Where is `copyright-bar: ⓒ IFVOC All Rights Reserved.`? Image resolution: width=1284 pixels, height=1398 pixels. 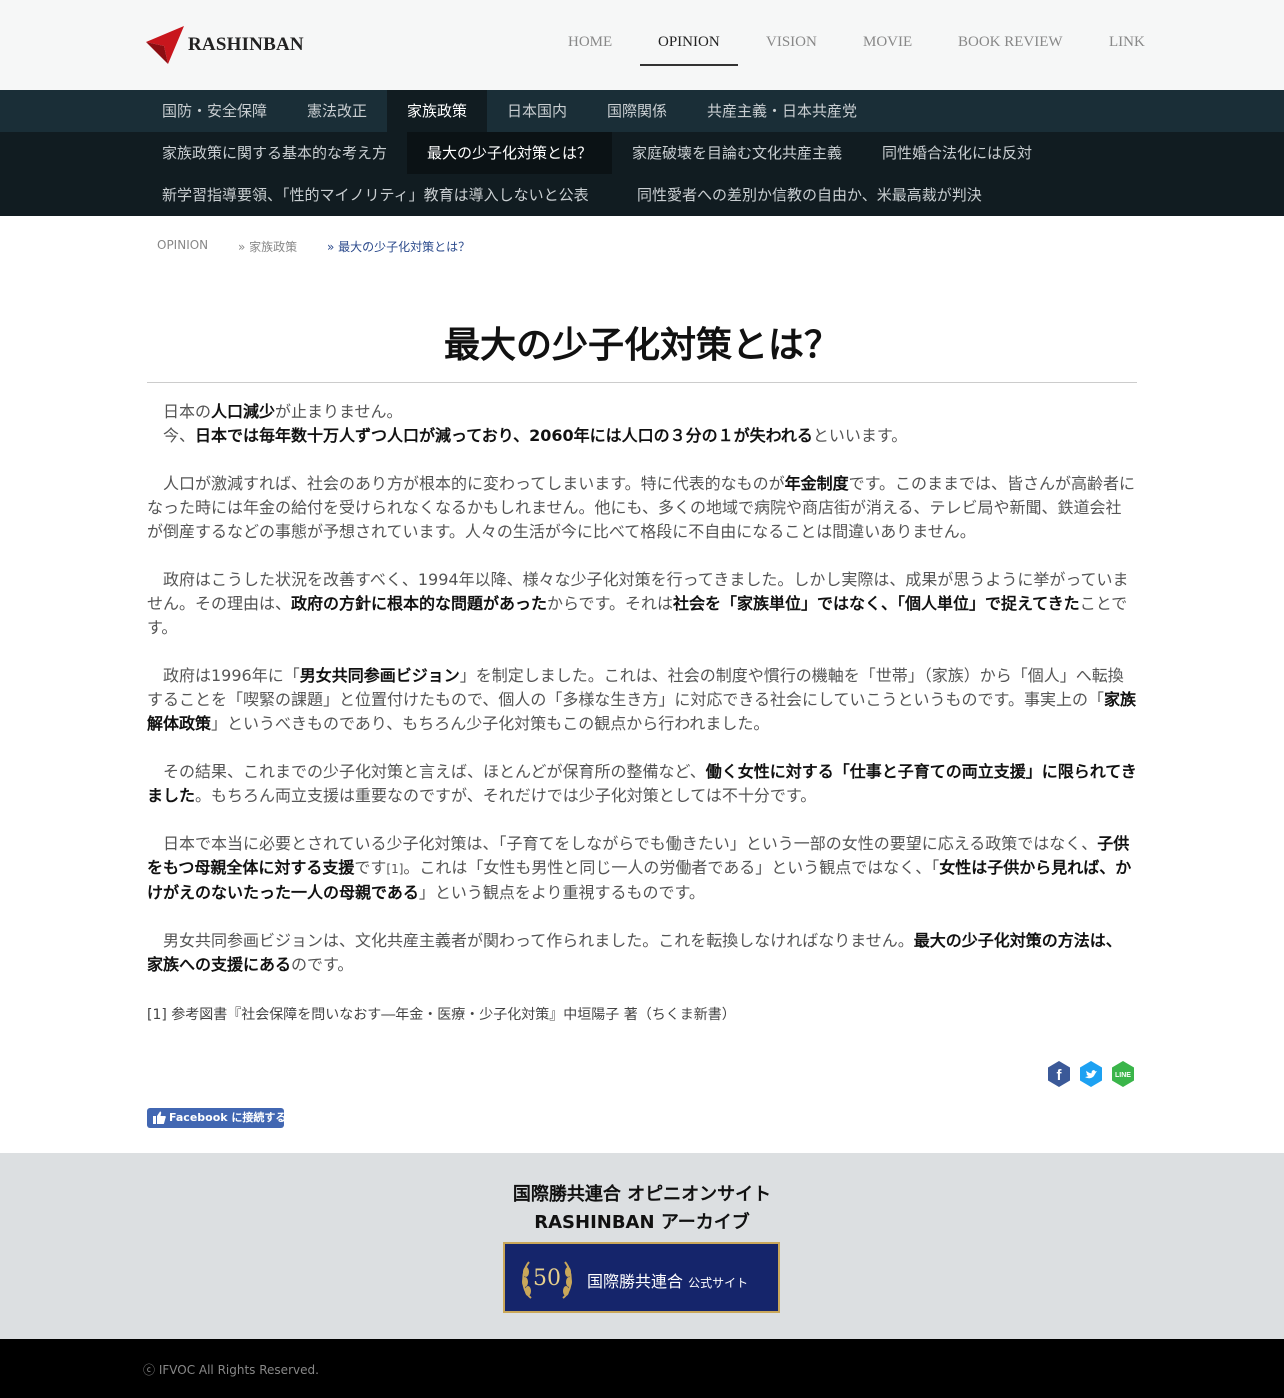
copyright-bar: ⓒ IFVOC All Rights Reserved. is located at coordinates (642, 1368).